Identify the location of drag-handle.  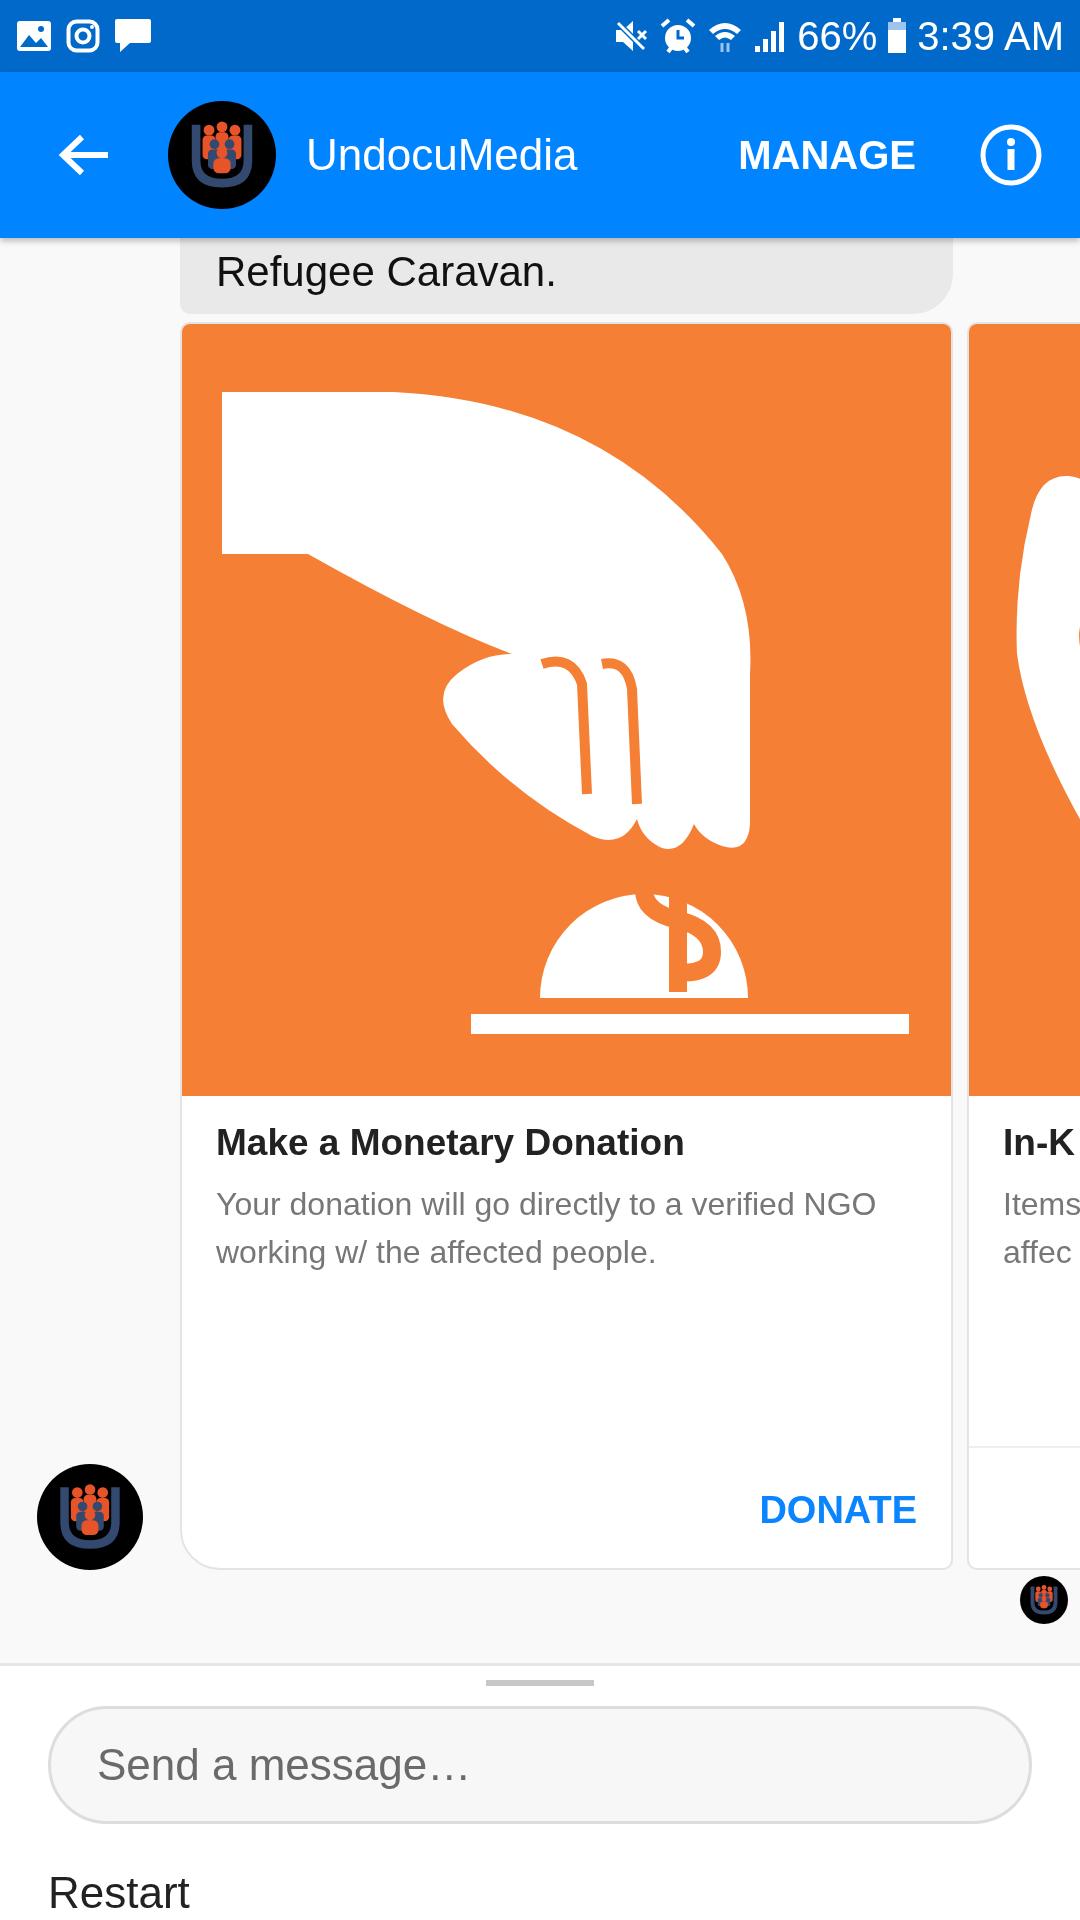
(540, 1683).